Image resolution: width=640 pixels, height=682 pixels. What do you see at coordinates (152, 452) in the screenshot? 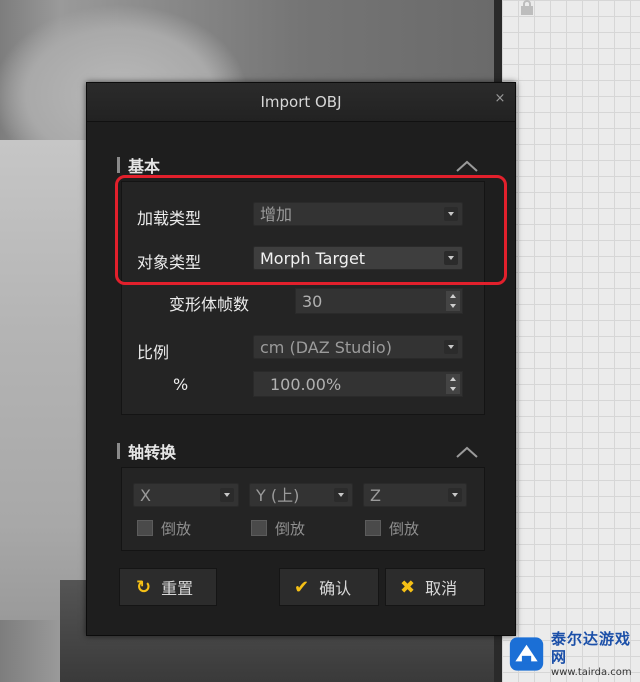
I see `axis-section-title: 轴转换` at bounding box center [152, 452].